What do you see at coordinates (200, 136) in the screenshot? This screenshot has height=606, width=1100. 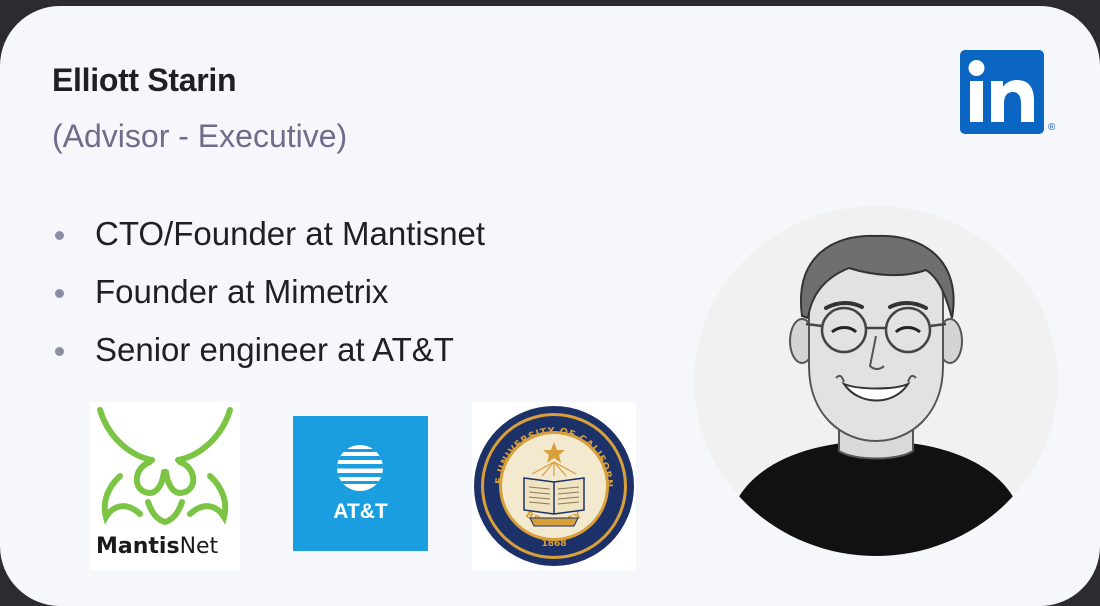 I see `profile-role: (Advisor - Executive)` at bounding box center [200, 136].